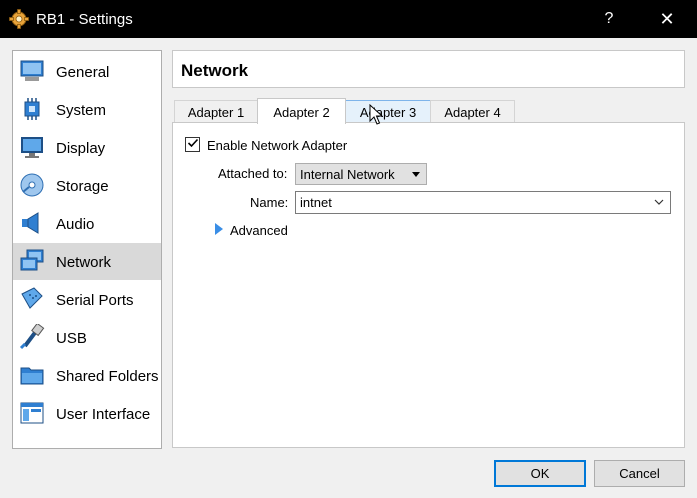 Image resolution: width=697 pixels, height=498 pixels. Describe the element at coordinates (32, 298) in the screenshot. I see `serial-ports-icon` at that location.